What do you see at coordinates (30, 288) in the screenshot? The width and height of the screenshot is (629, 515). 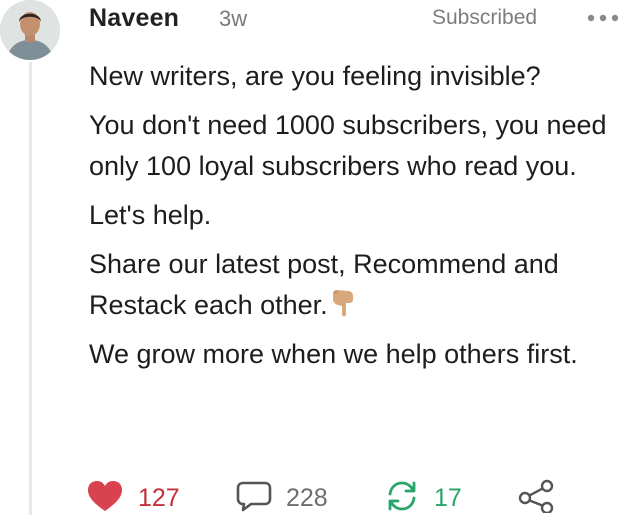 I see `thread-line` at bounding box center [30, 288].